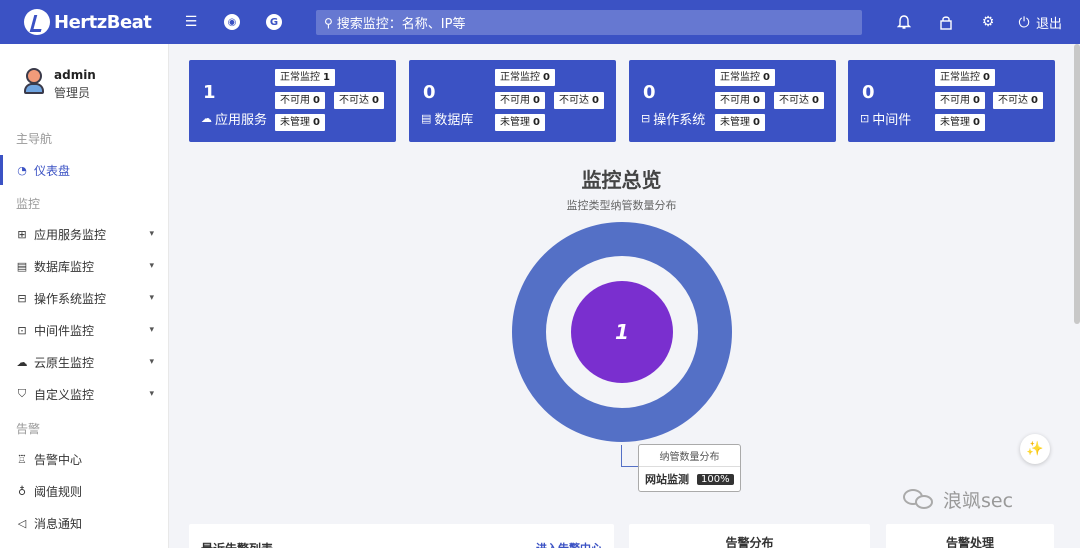 The width and height of the screenshot is (1080, 548). I want to click on app-grid-icon: ⊞, so click(22, 234).